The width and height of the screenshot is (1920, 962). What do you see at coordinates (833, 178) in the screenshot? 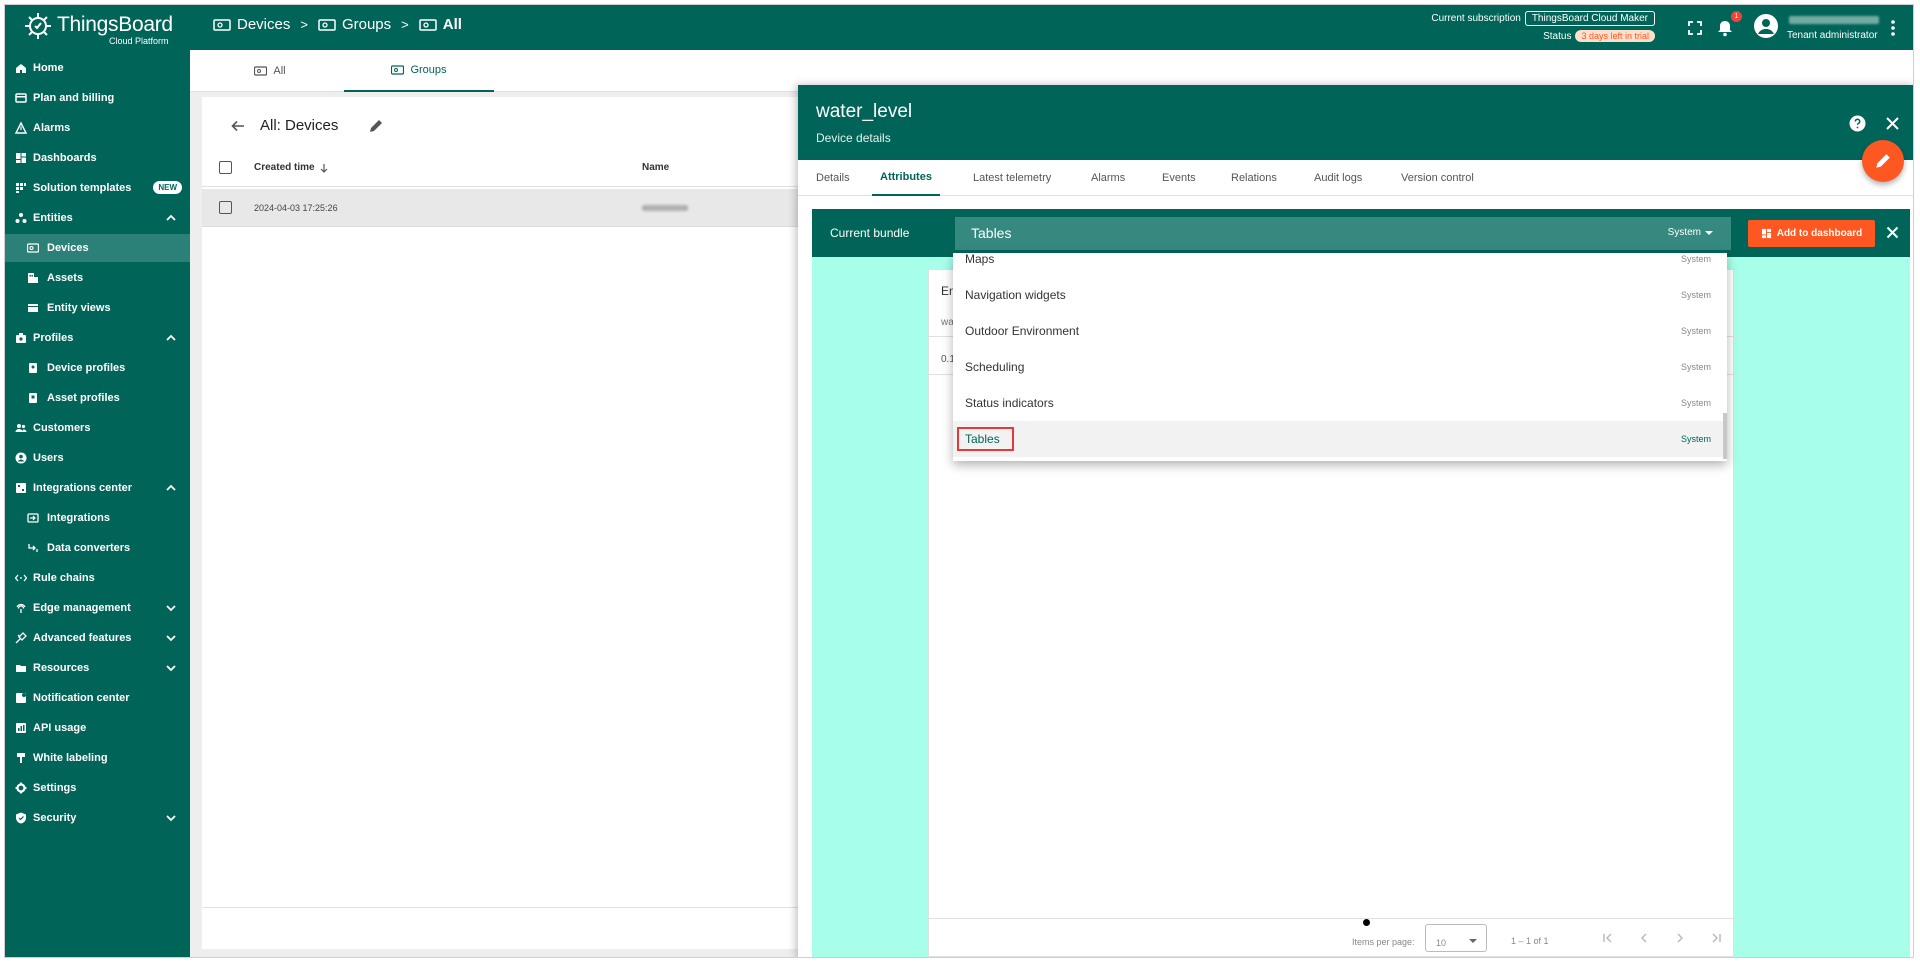
I see `tab-details: Details` at bounding box center [833, 178].